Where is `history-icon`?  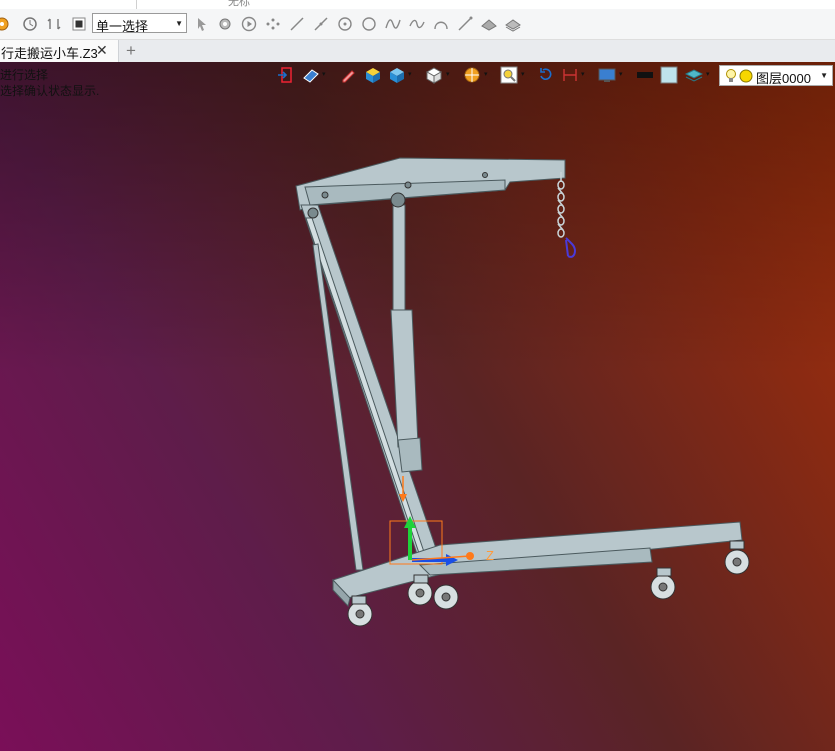
history-icon is located at coordinates (30, 24).